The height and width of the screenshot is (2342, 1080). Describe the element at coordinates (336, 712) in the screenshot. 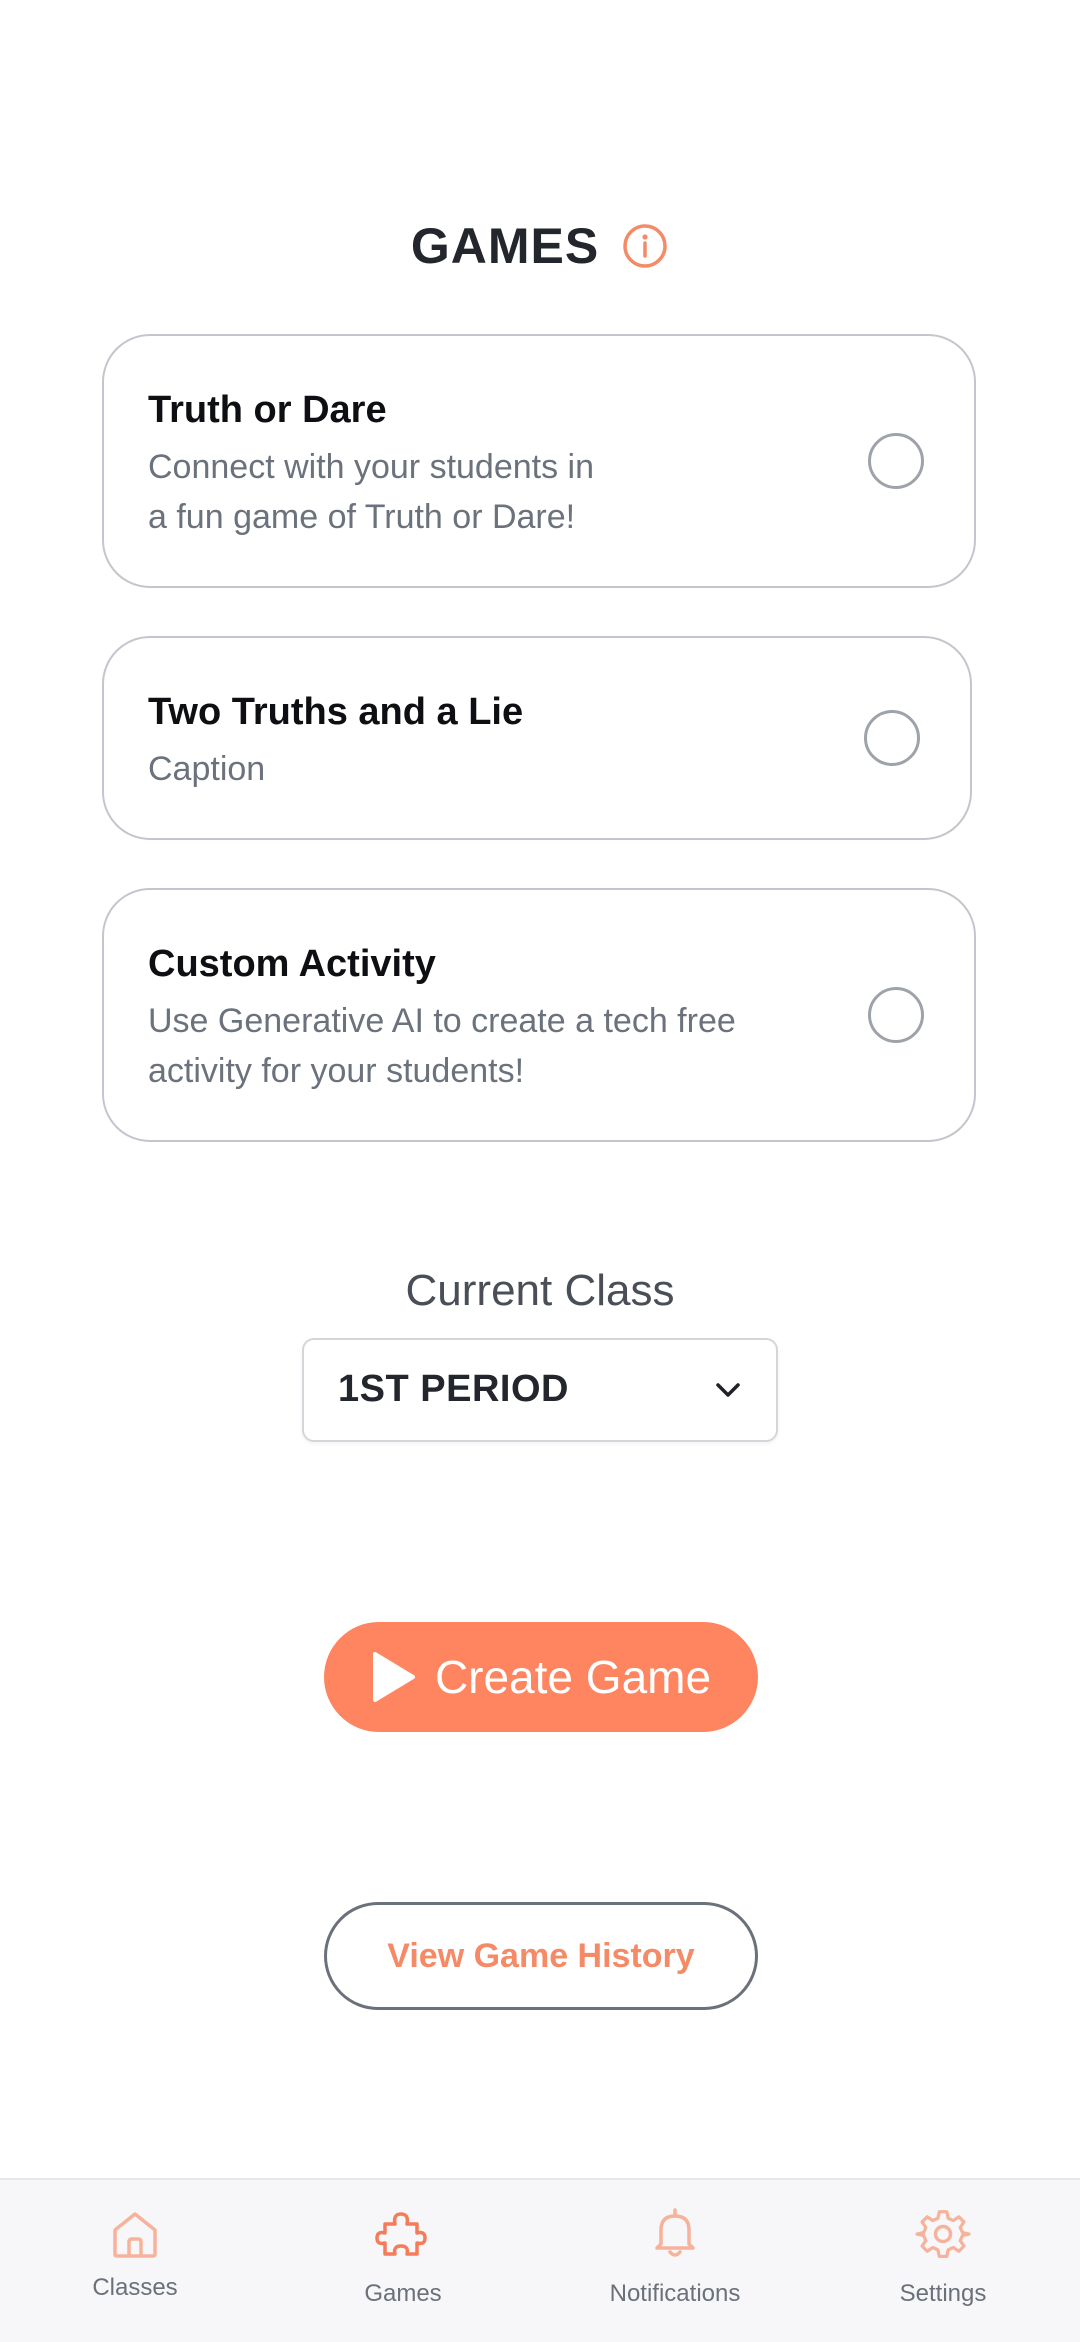

I see `game-title: Two Truths and a Lie` at that location.